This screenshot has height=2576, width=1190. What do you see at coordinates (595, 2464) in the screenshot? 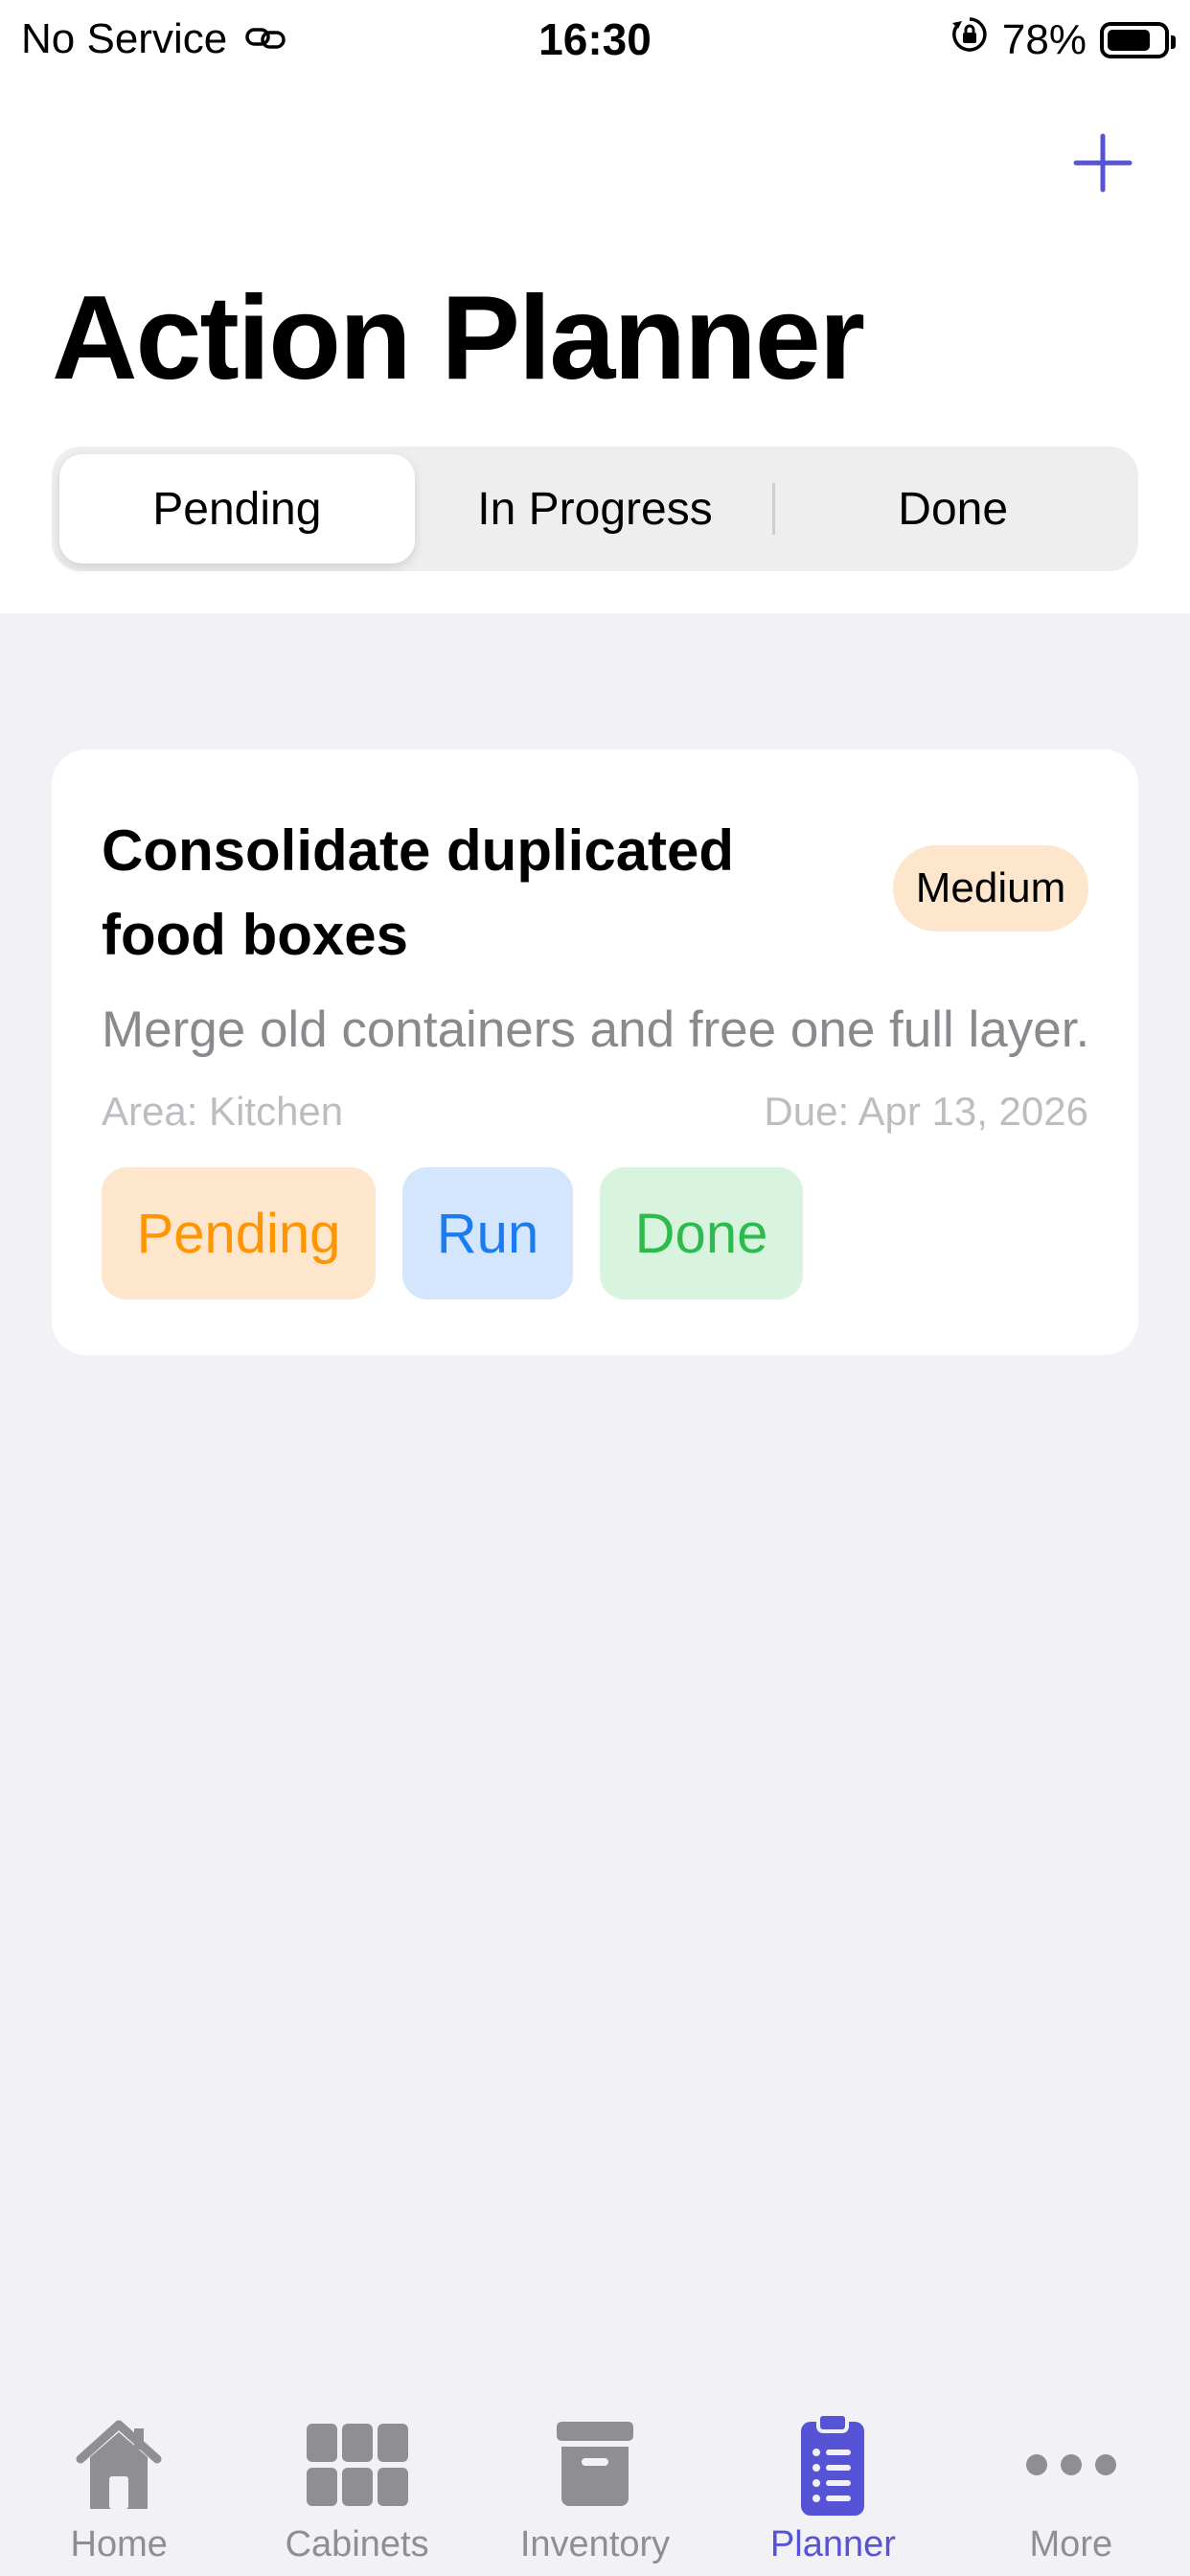
I see `archive-box-icon` at bounding box center [595, 2464].